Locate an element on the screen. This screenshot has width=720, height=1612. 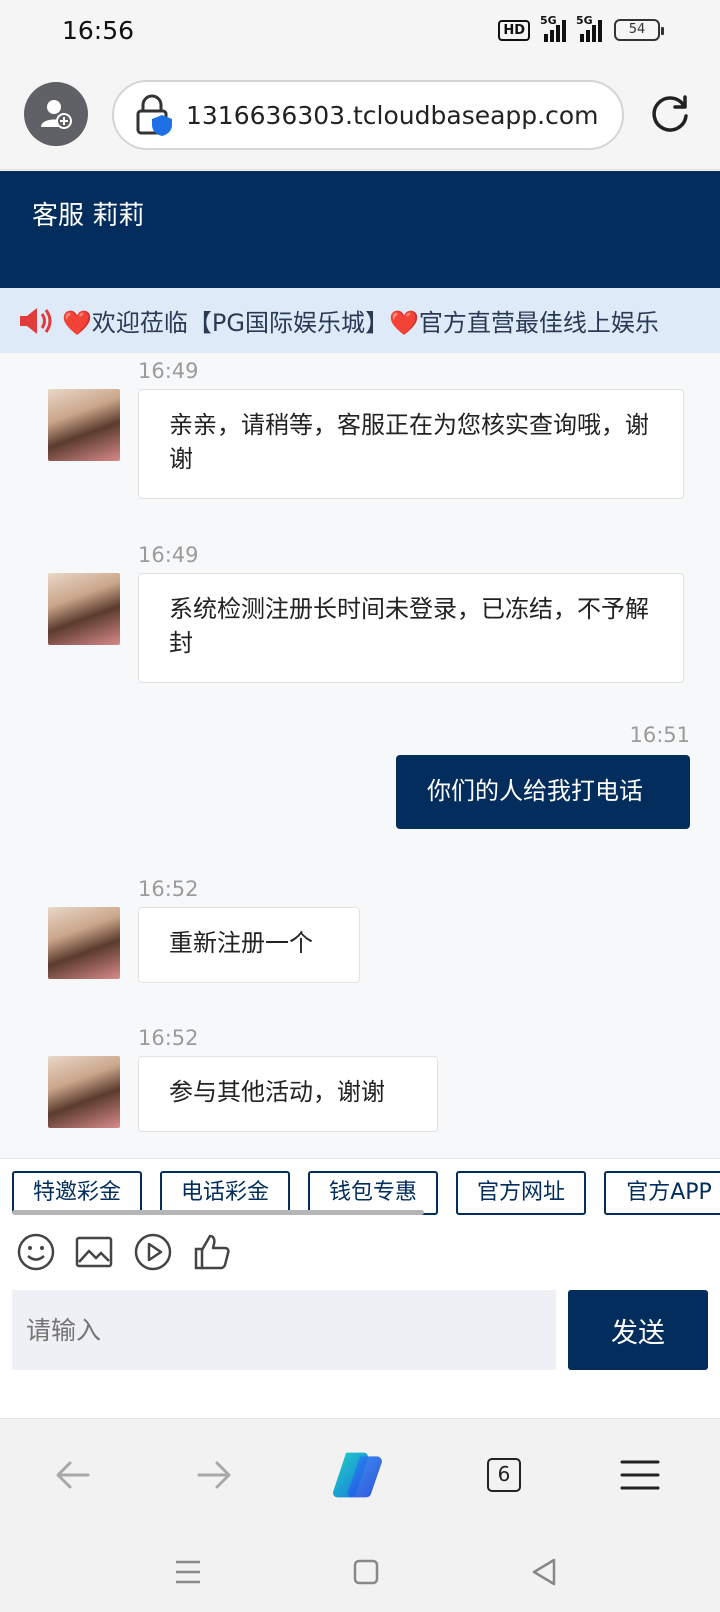
back-nav-icon is located at coordinates (544, 1572).